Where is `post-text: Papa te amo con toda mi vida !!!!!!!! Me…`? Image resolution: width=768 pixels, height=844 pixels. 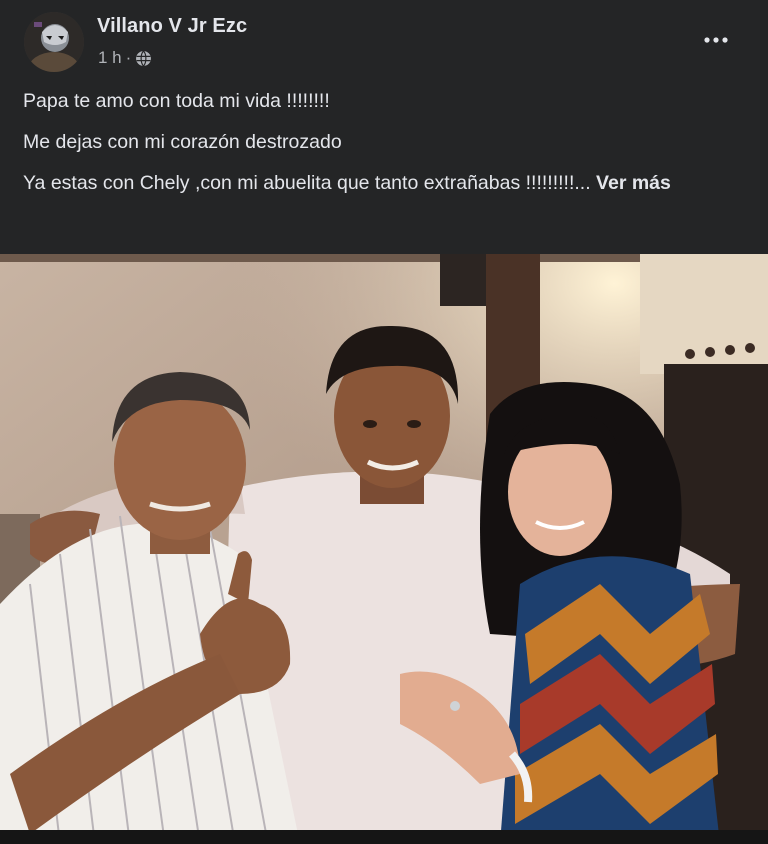 post-text: Papa te amo con toda mi vida !!!!!!!! Me… is located at coordinates (383, 149).